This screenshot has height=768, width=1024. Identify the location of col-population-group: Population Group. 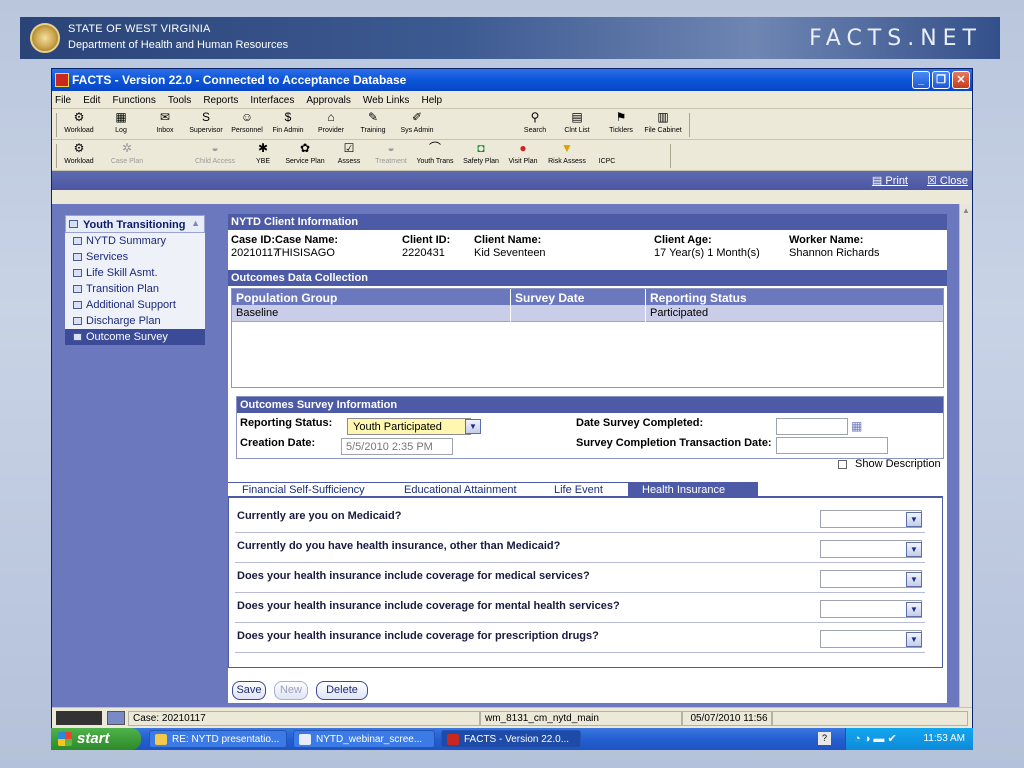
(286, 298).